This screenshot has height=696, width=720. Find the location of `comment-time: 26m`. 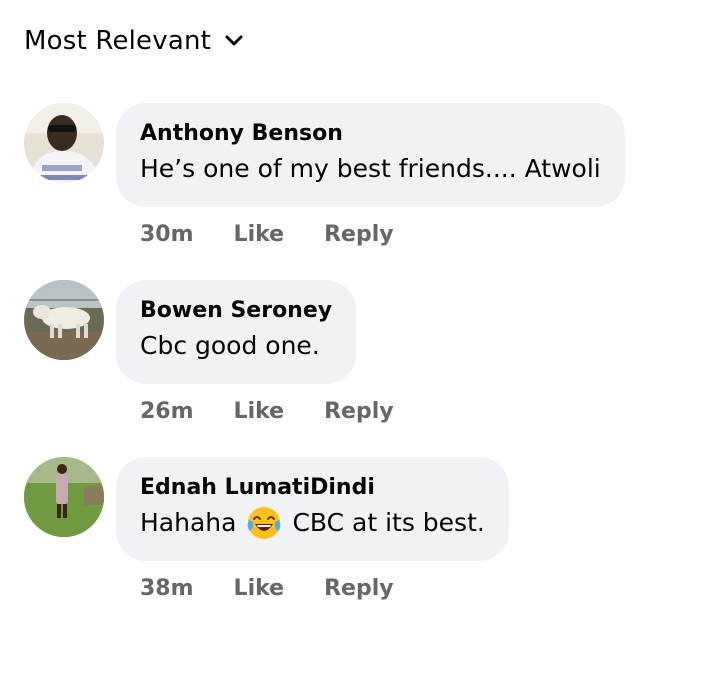

comment-time: 26m is located at coordinates (167, 411).